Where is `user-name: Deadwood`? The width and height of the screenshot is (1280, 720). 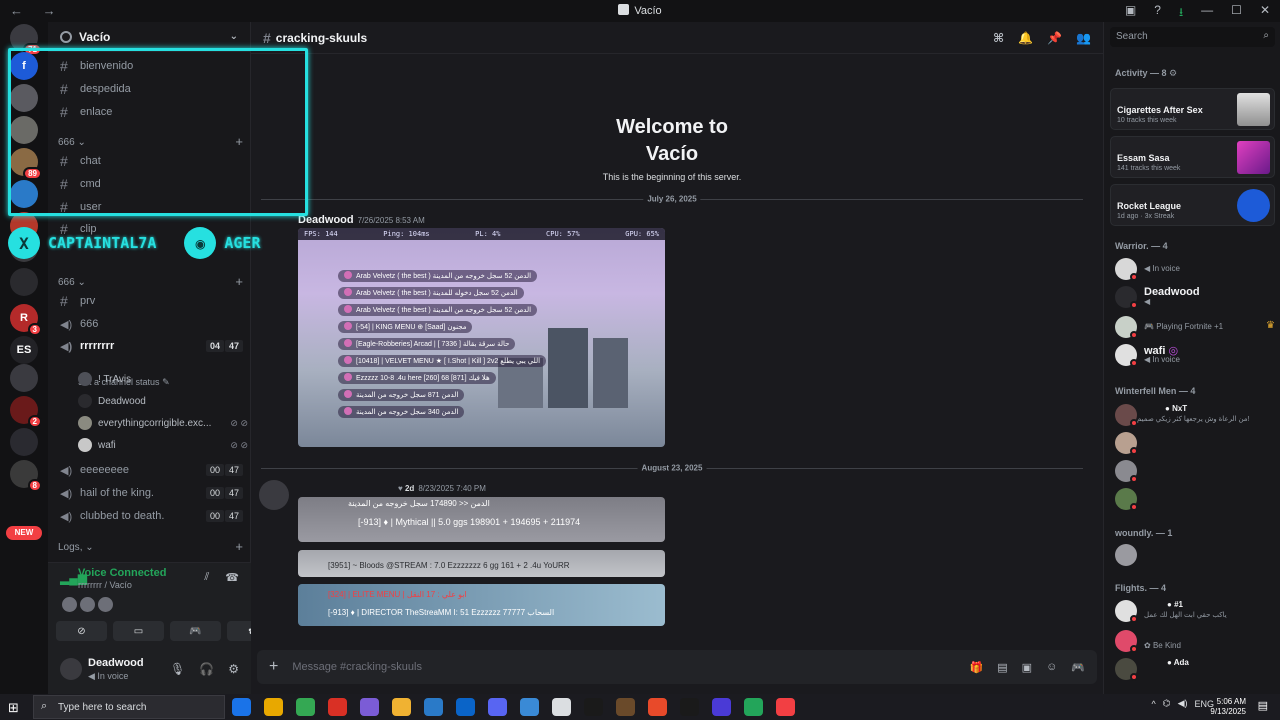 user-name: Deadwood is located at coordinates (116, 663).